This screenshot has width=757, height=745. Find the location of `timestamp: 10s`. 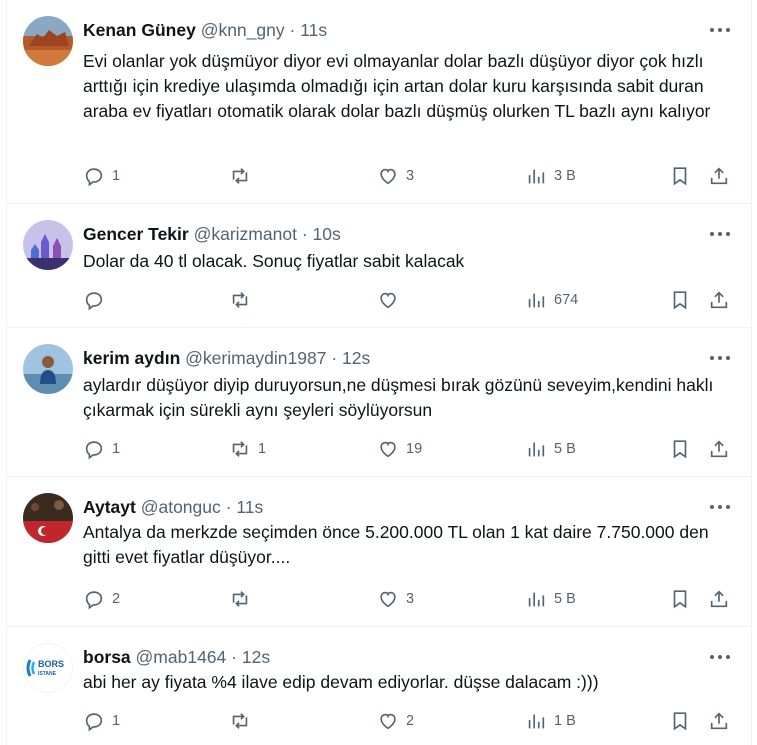

timestamp: 10s is located at coordinates (327, 234).